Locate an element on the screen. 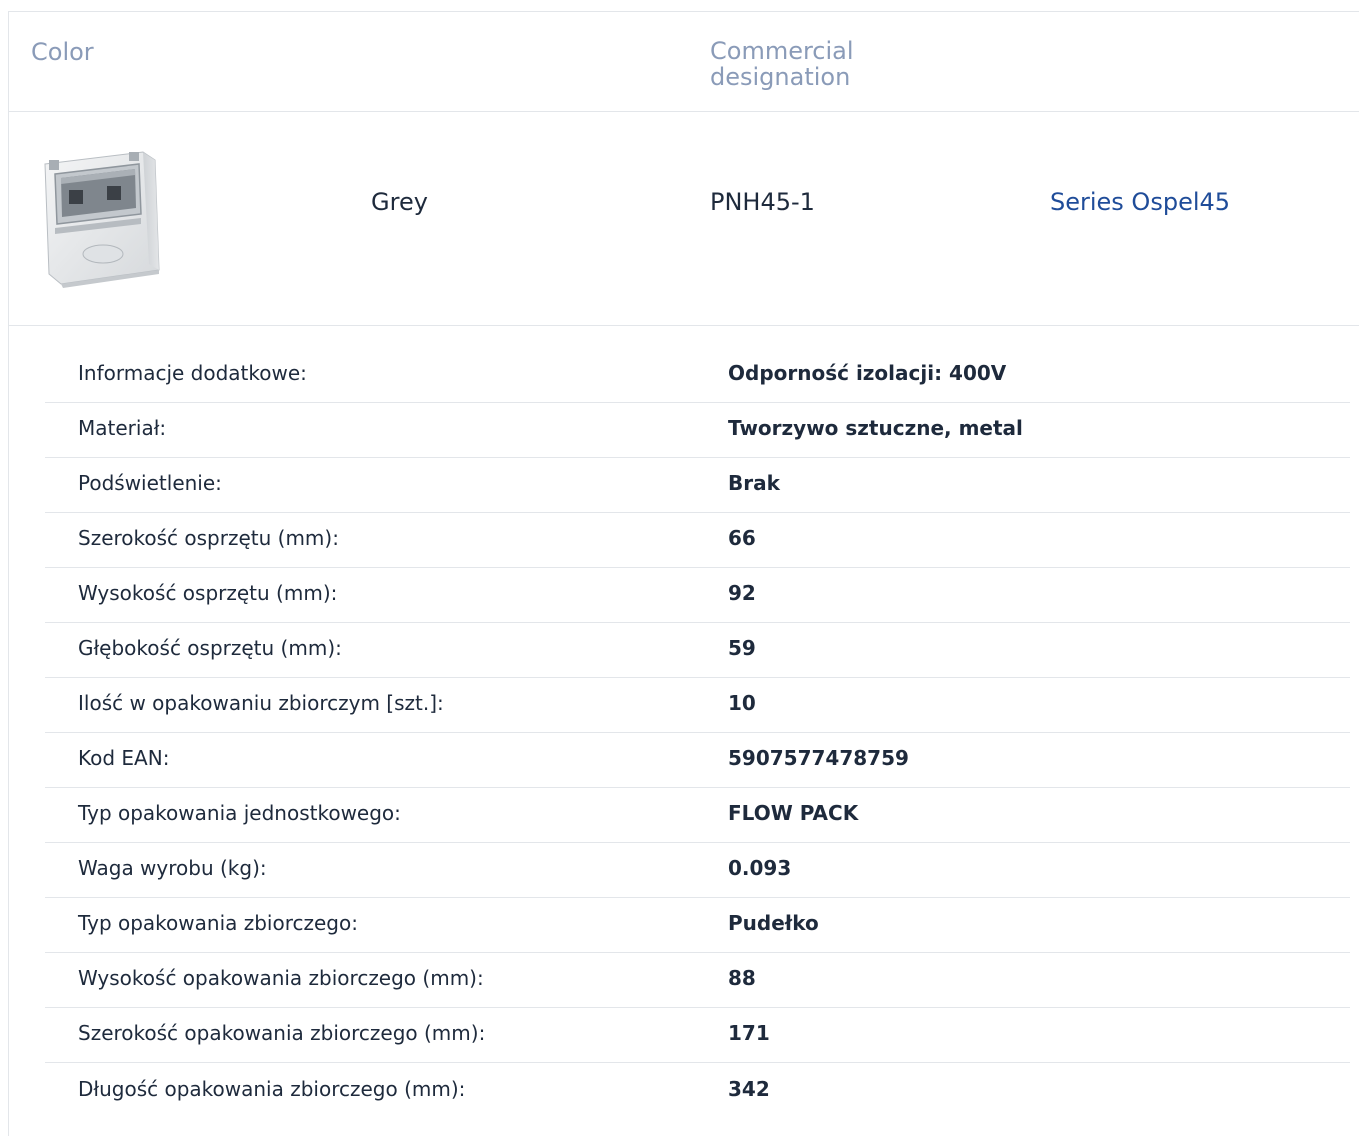 This screenshot has width=1359, height=1136. spec-value: 0.093 is located at coordinates (760, 868).